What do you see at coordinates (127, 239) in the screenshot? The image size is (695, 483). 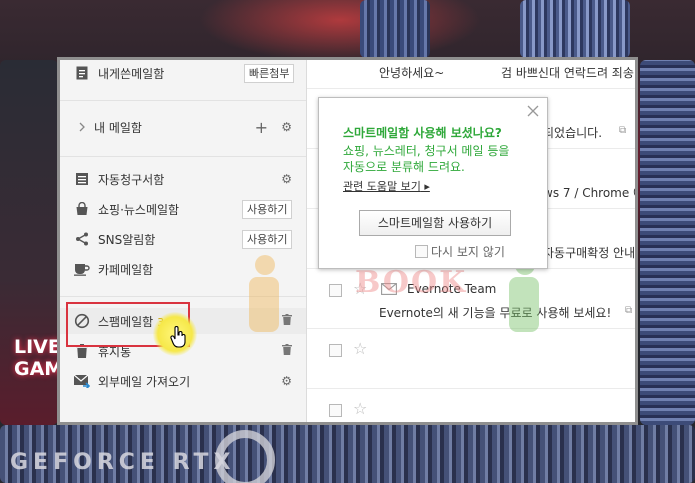 I see `sidebar-item-label: SNS알림함` at bounding box center [127, 239].